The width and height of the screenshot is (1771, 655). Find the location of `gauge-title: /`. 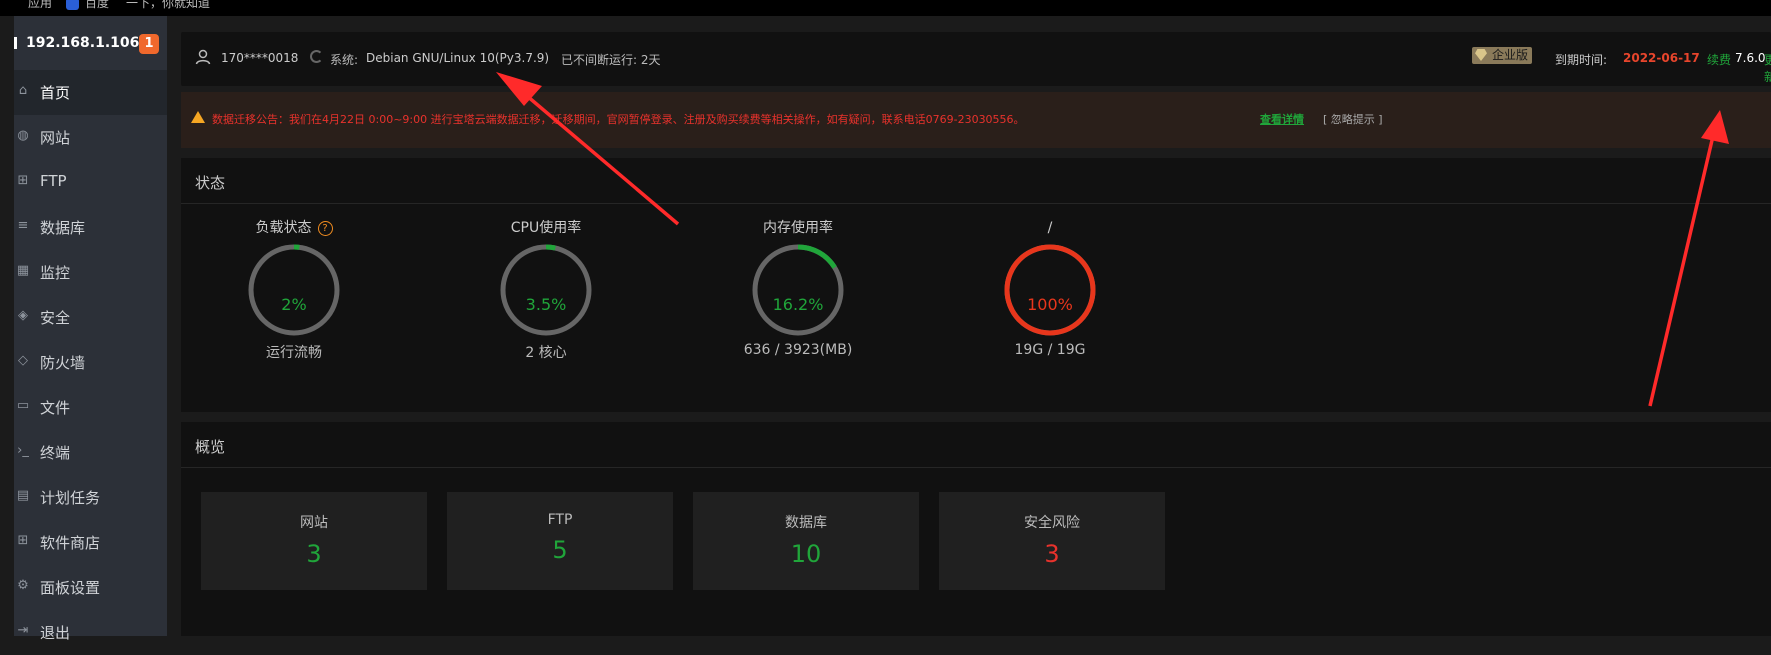

gauge-title: / is located at coordinates (1050, 228).